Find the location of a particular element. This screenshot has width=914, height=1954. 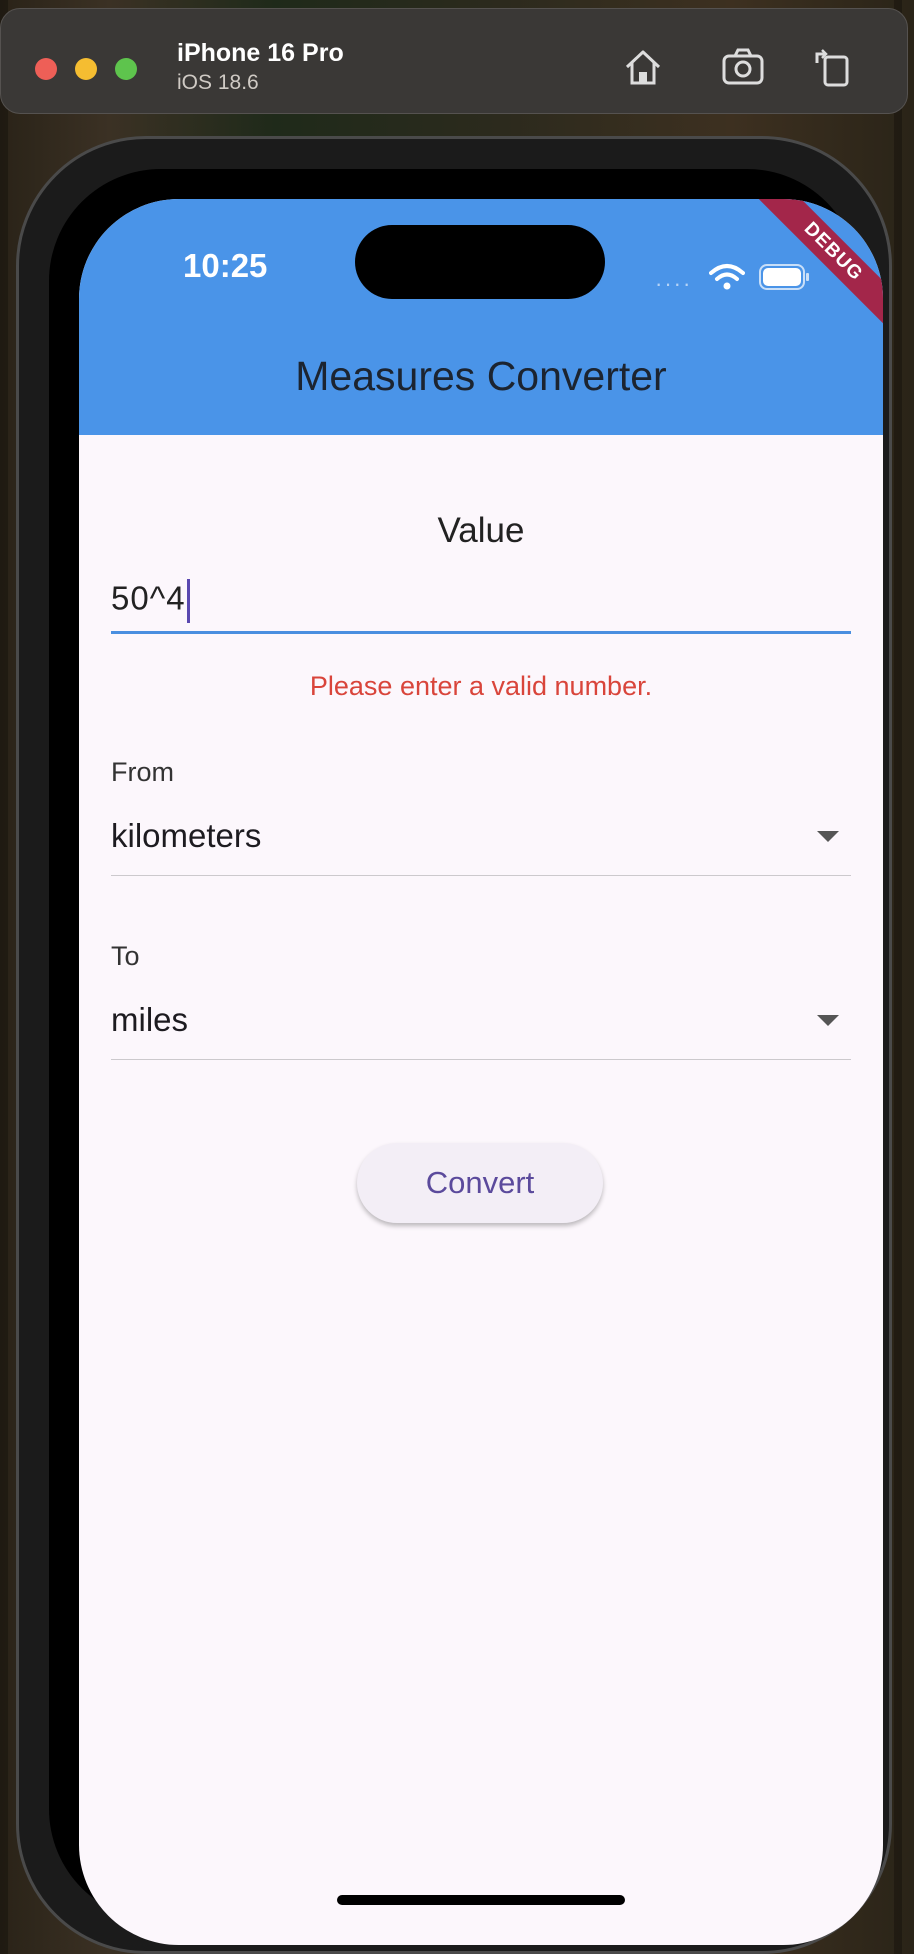

screenshot-icon is located at coordinates (743, 67).